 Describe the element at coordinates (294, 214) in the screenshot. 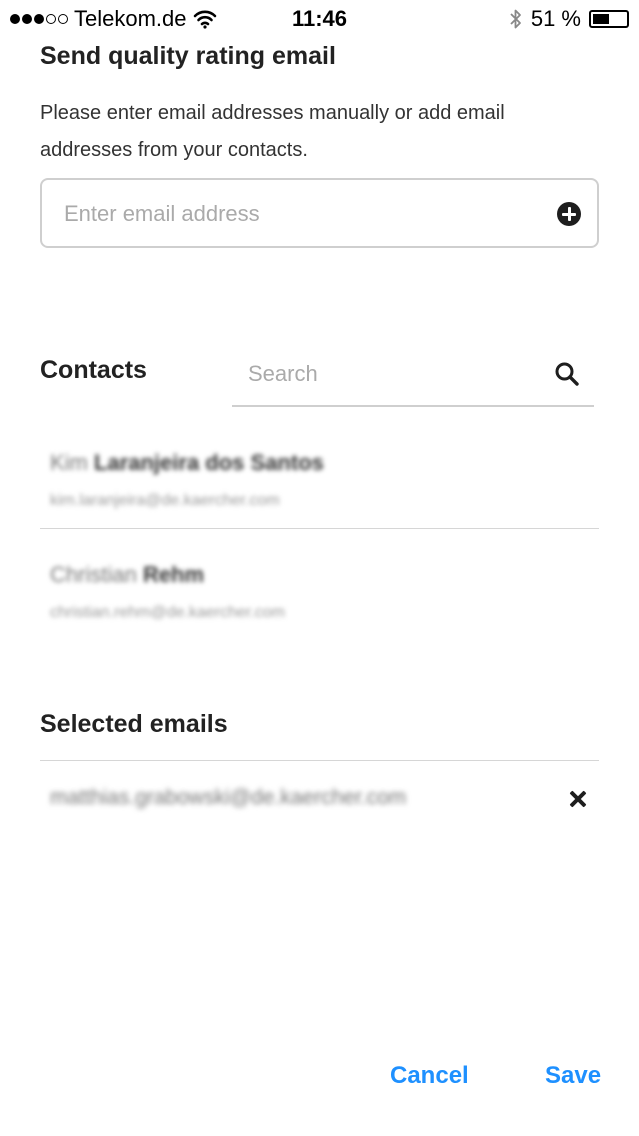

I see `email-input` at that location.